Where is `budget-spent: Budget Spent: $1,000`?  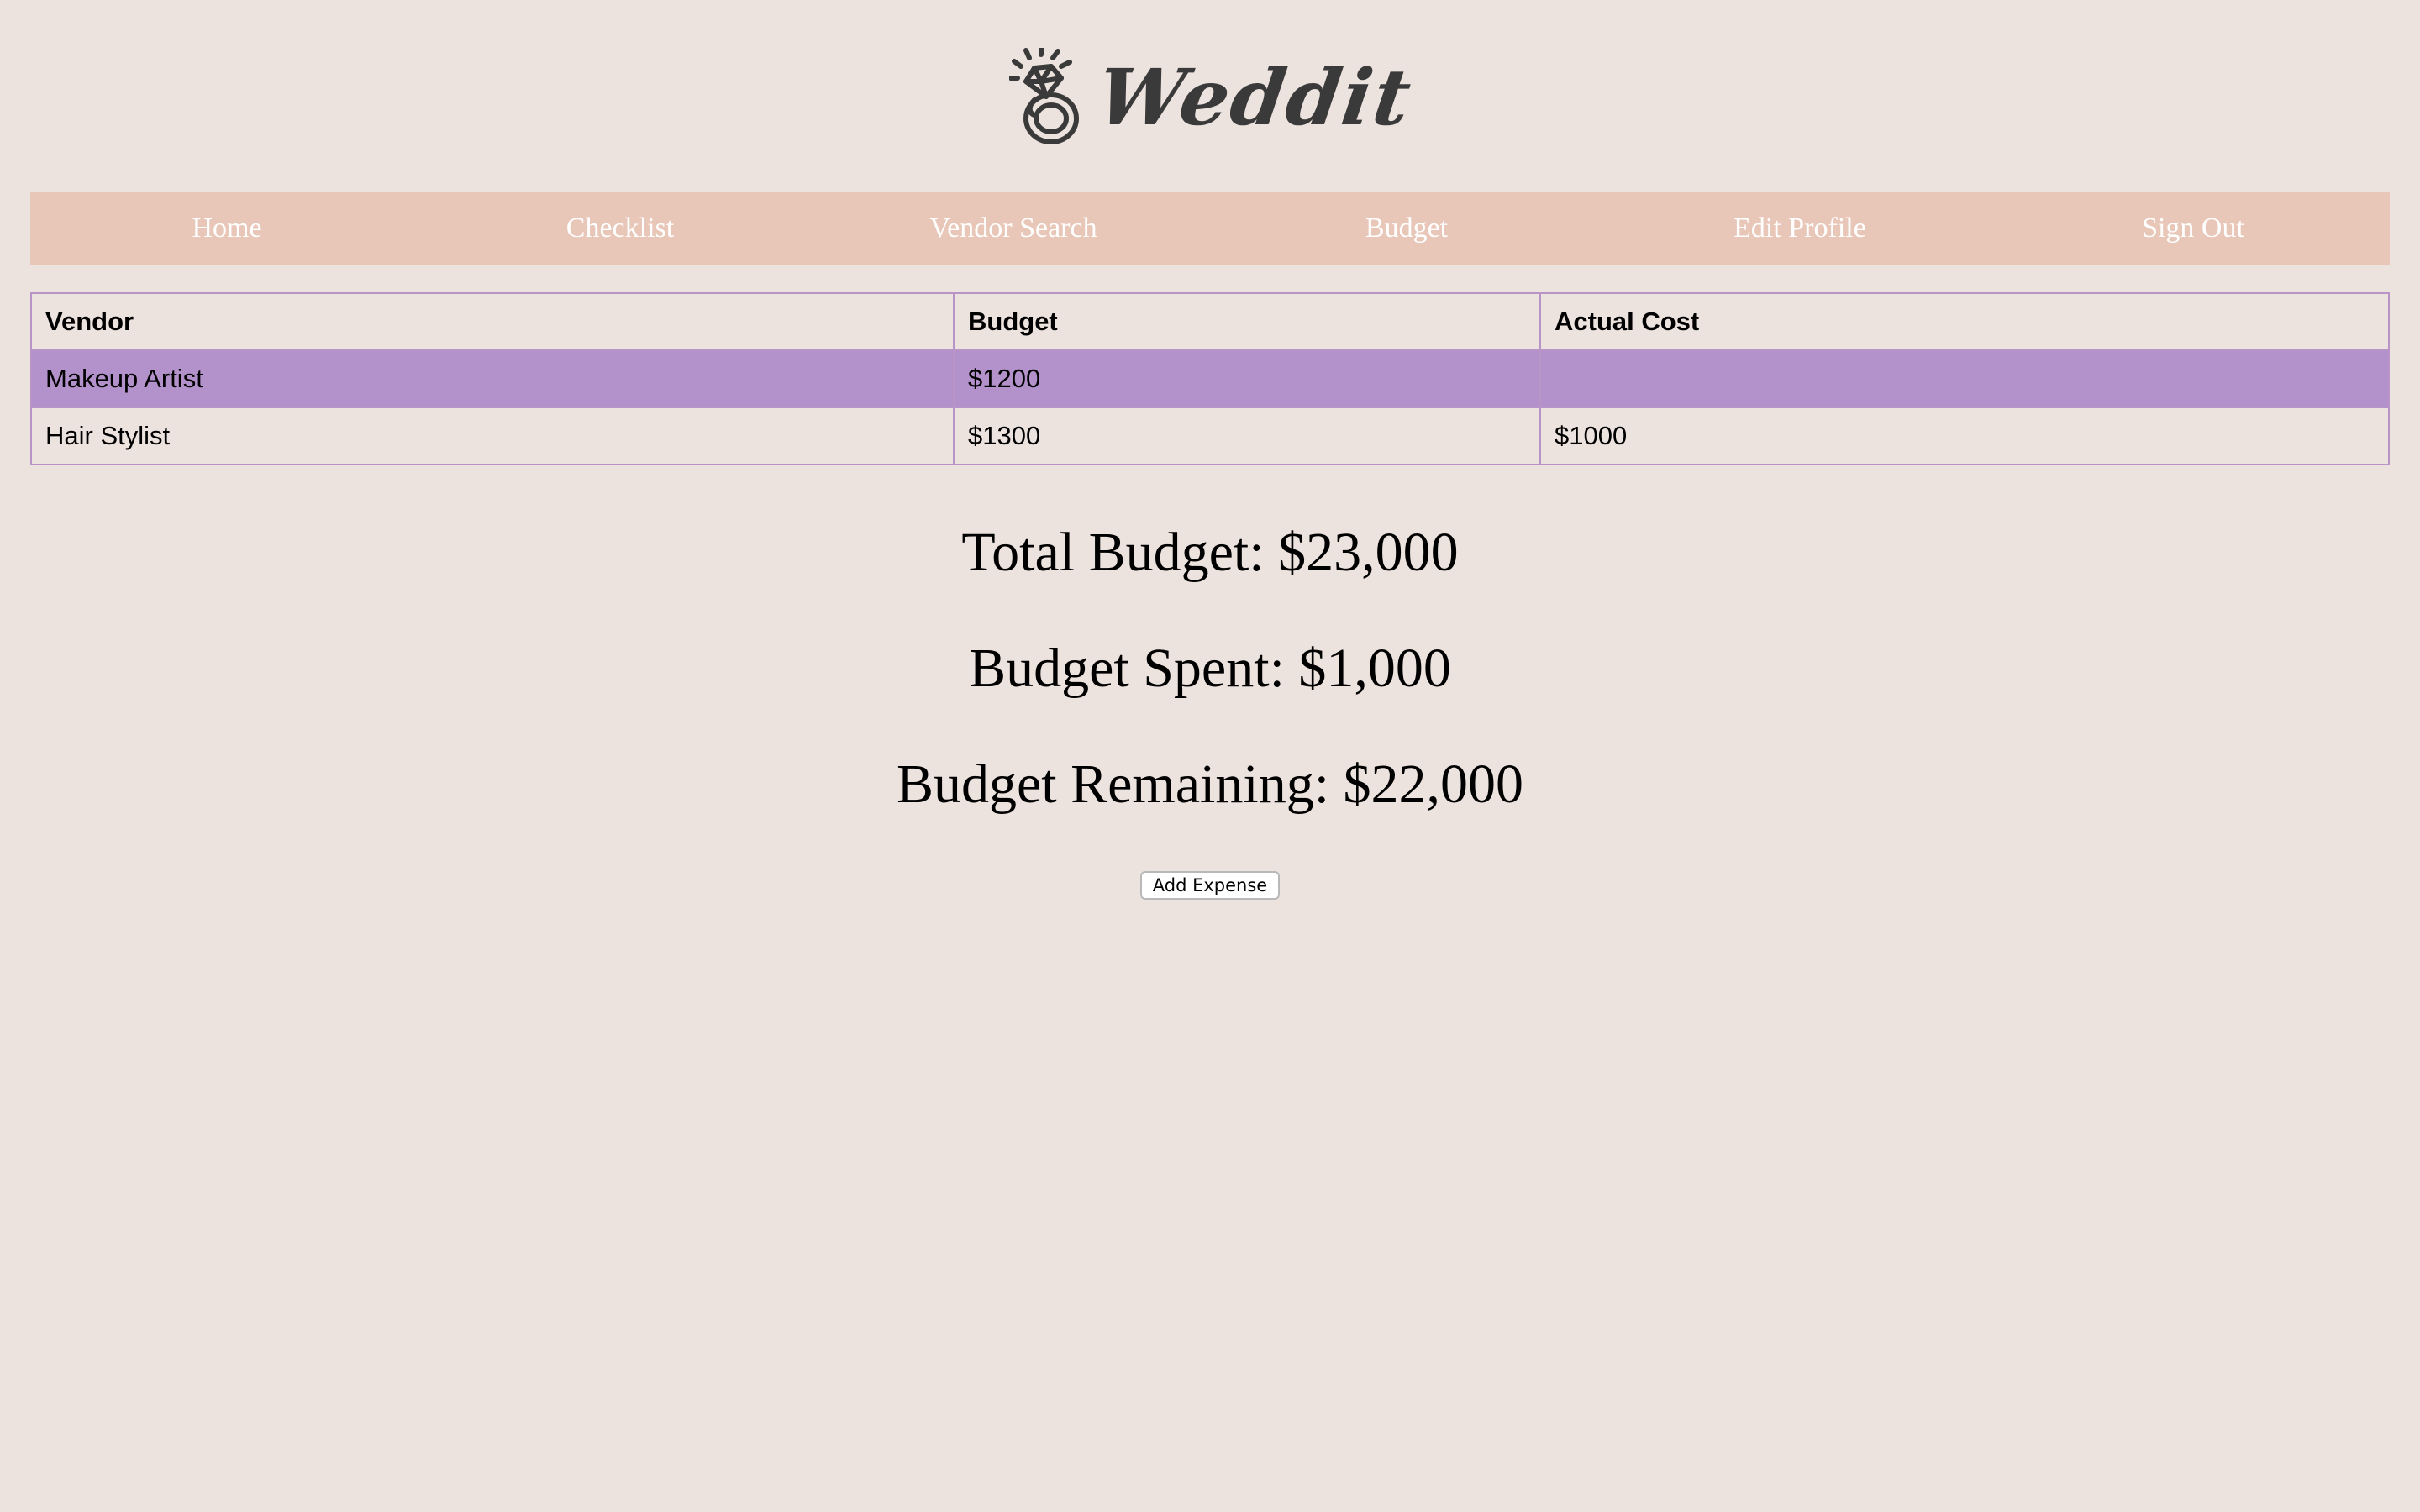 budget-spent: Budget Spent: $1,000 is located at coordinates (1210, 668).